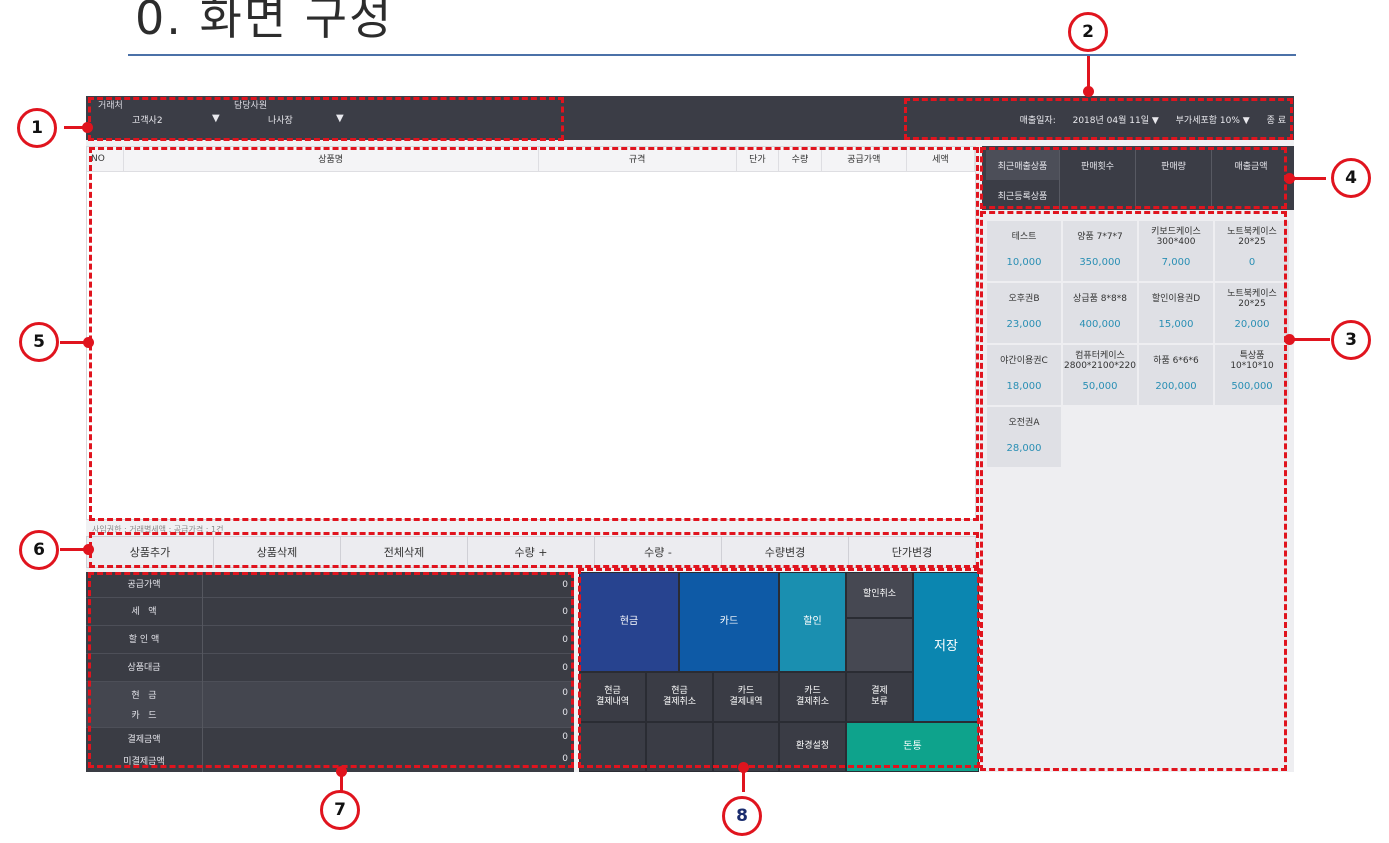  I want to click on callout-6: 6, so click(39, 550).